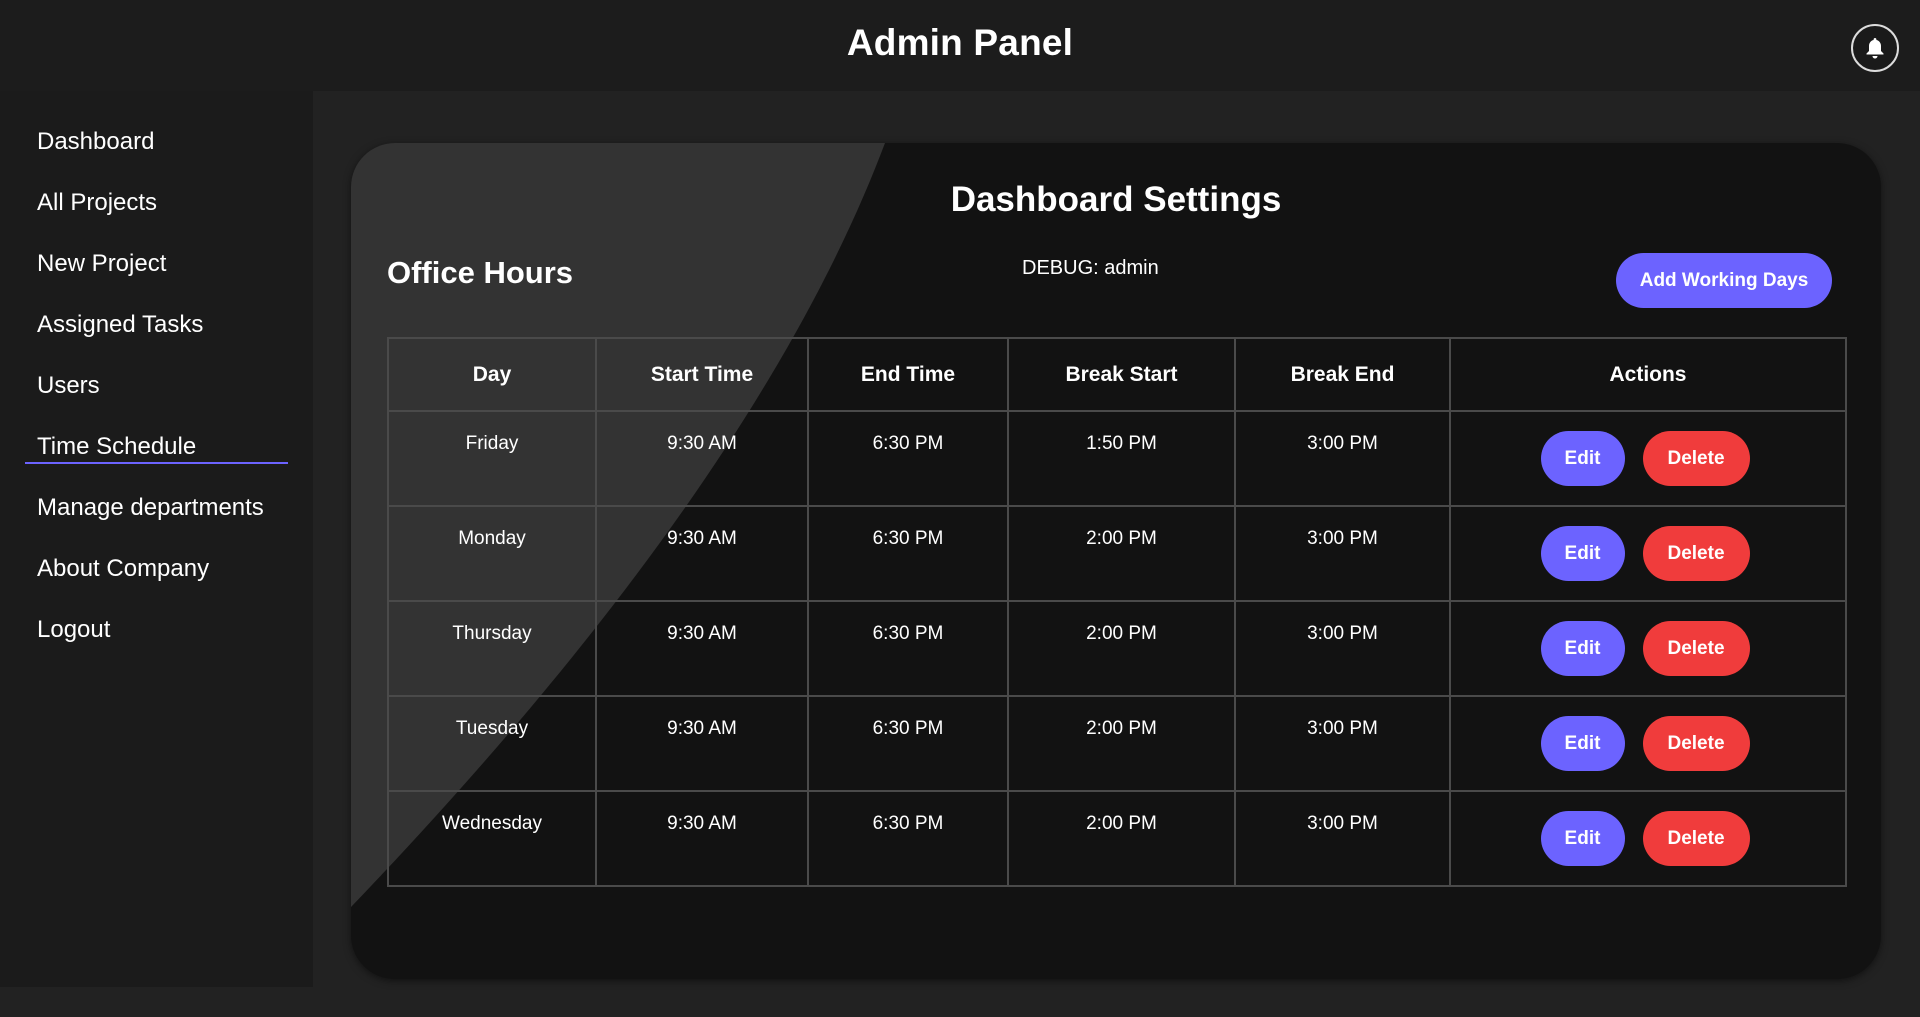 The width and height of the screenshot is (1920, 1017). What do you see at coordinates (123, 569) in the screenshot?
I see `sidebar-item-about-company: About Company` at bounding box center [123, 569].